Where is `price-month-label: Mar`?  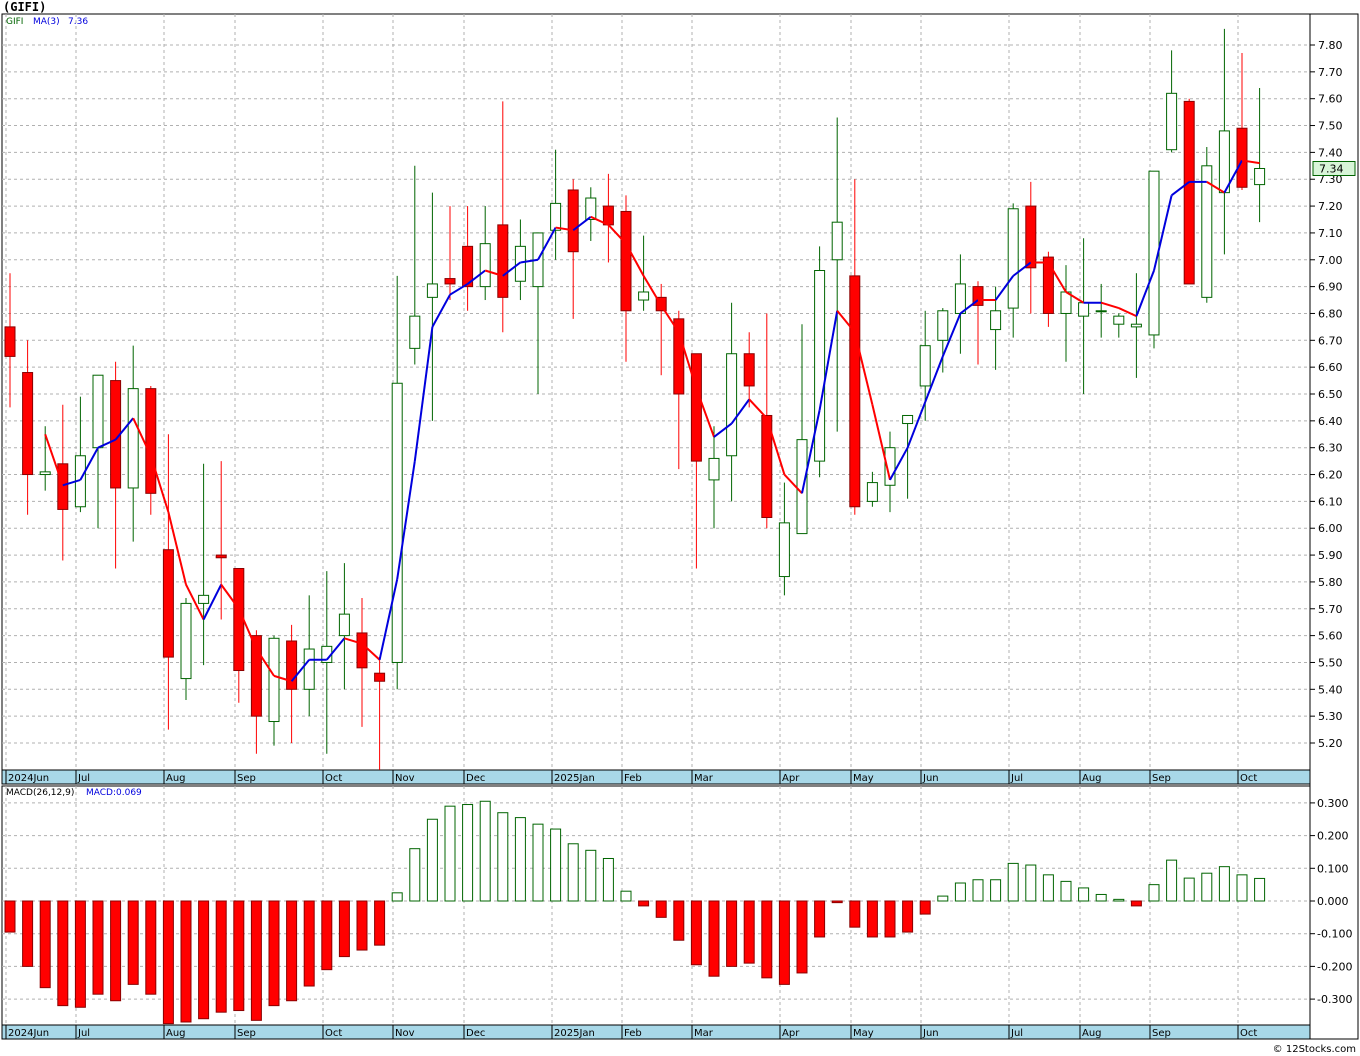
price-month-label: Mar is located at coordinates (704, 778).